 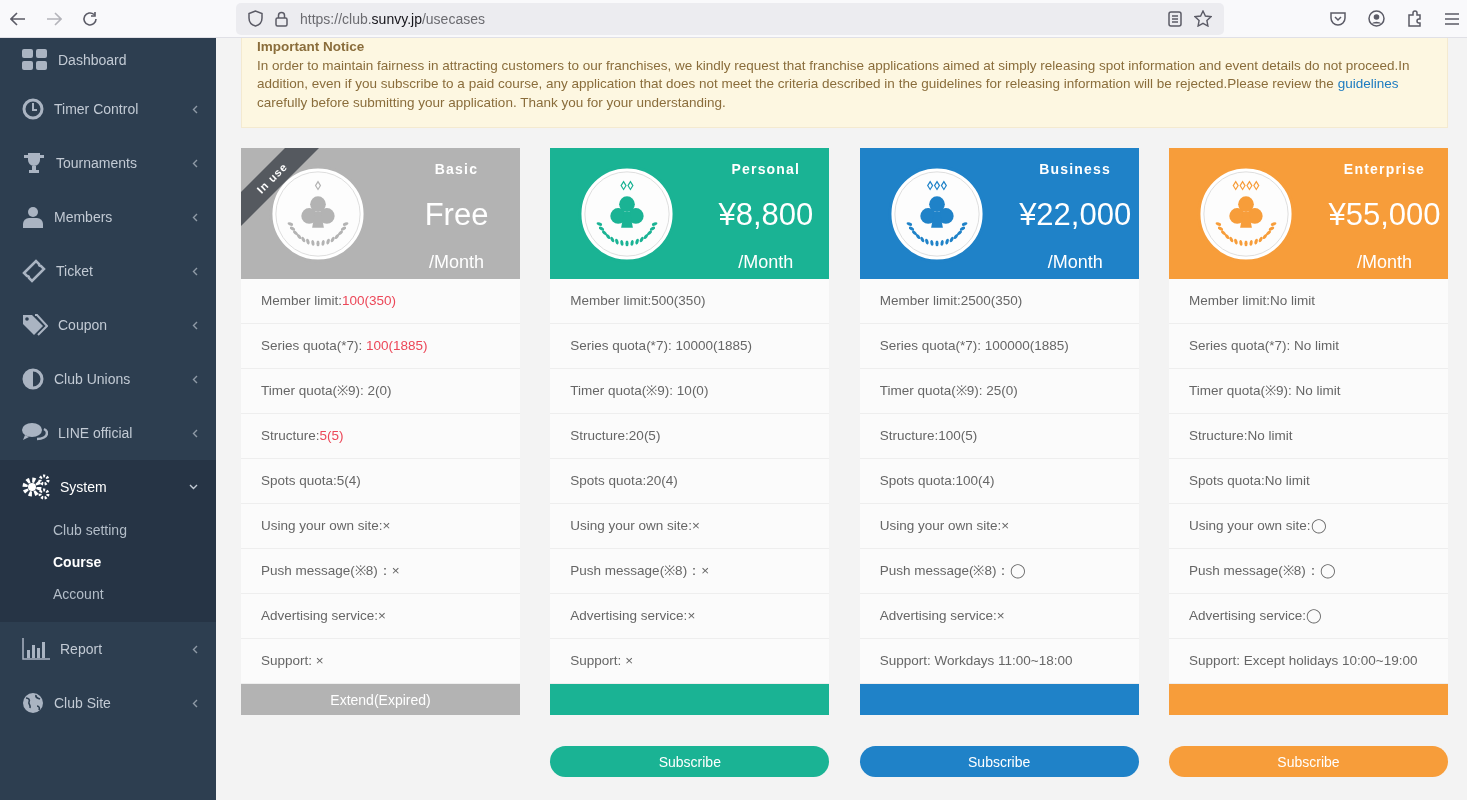 What do you see at coordinates (380, 346) in the screenshot?
I see `feature-row: Series quota(*7): 100(1885)` at bounding box center [380, 346].